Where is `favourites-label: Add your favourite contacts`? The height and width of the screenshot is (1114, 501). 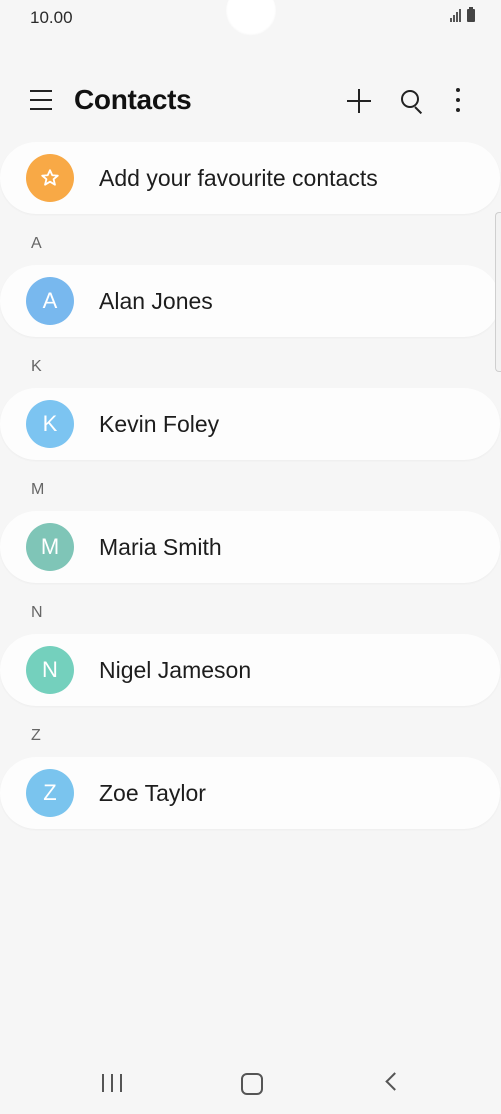
favourites-label: Add your favourite contacts is located at coordinates (238, 178).